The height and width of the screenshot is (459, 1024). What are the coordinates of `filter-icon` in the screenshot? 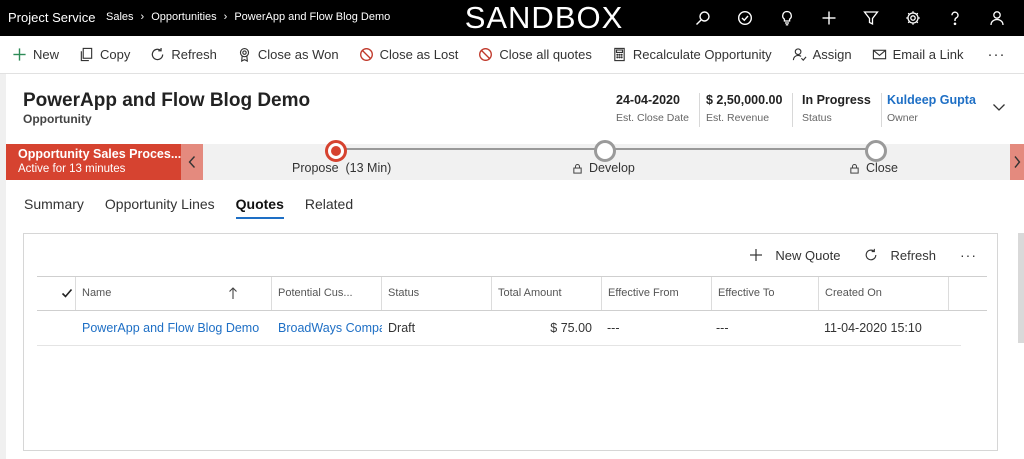 It's located at (871, 18).